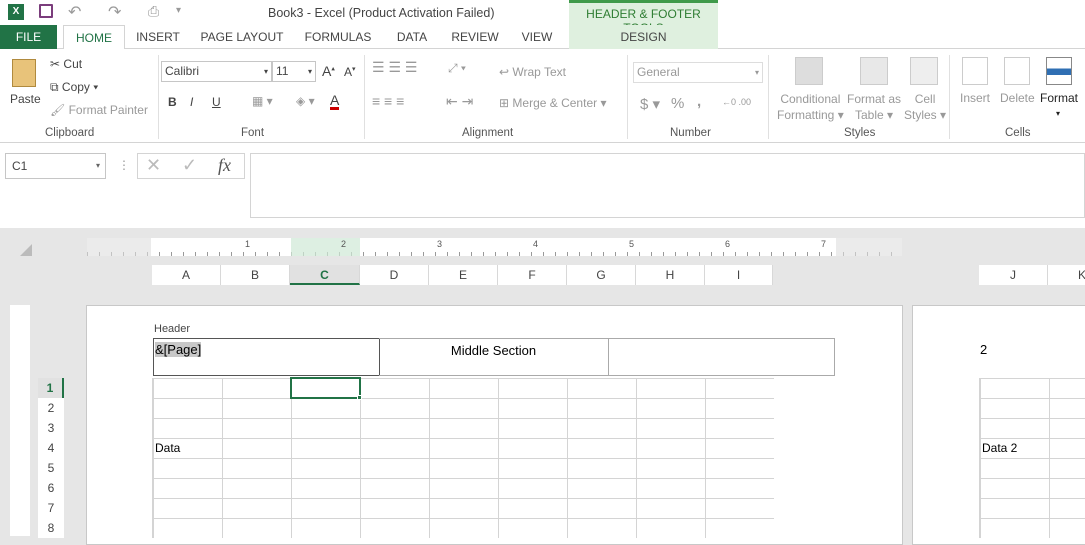 This screenshot has height=545, width=1085. I want to click on italic-button: I, so click(191, 102).